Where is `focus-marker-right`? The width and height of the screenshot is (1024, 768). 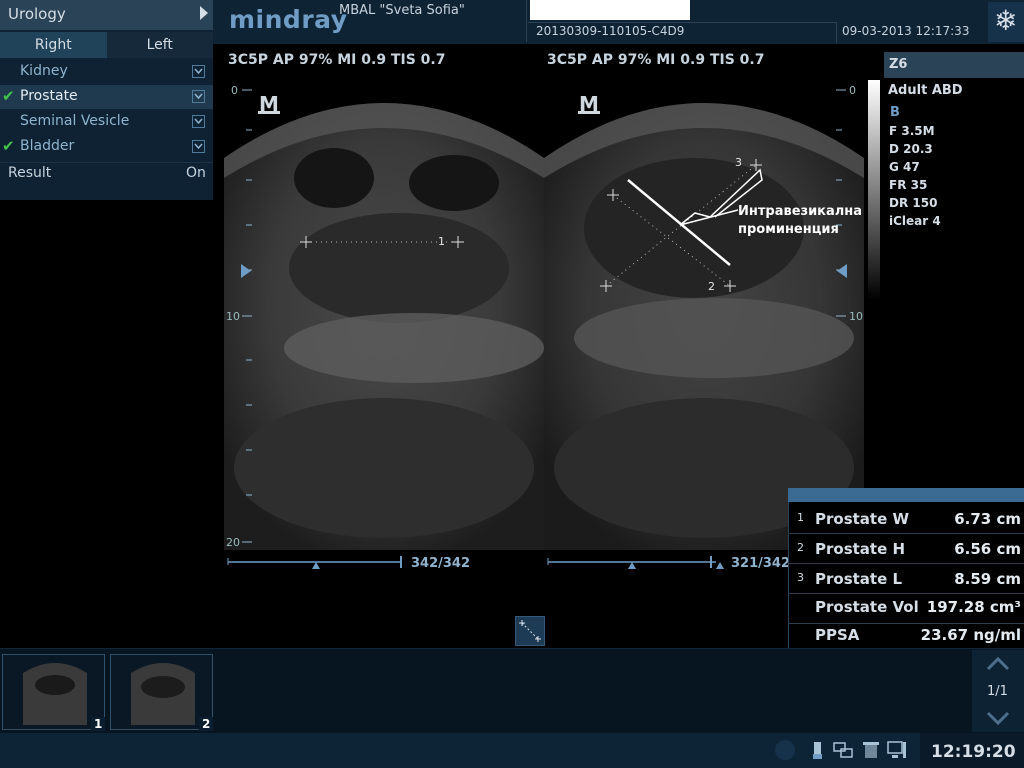
focus-marker-right is located at coordinates (842, 271).